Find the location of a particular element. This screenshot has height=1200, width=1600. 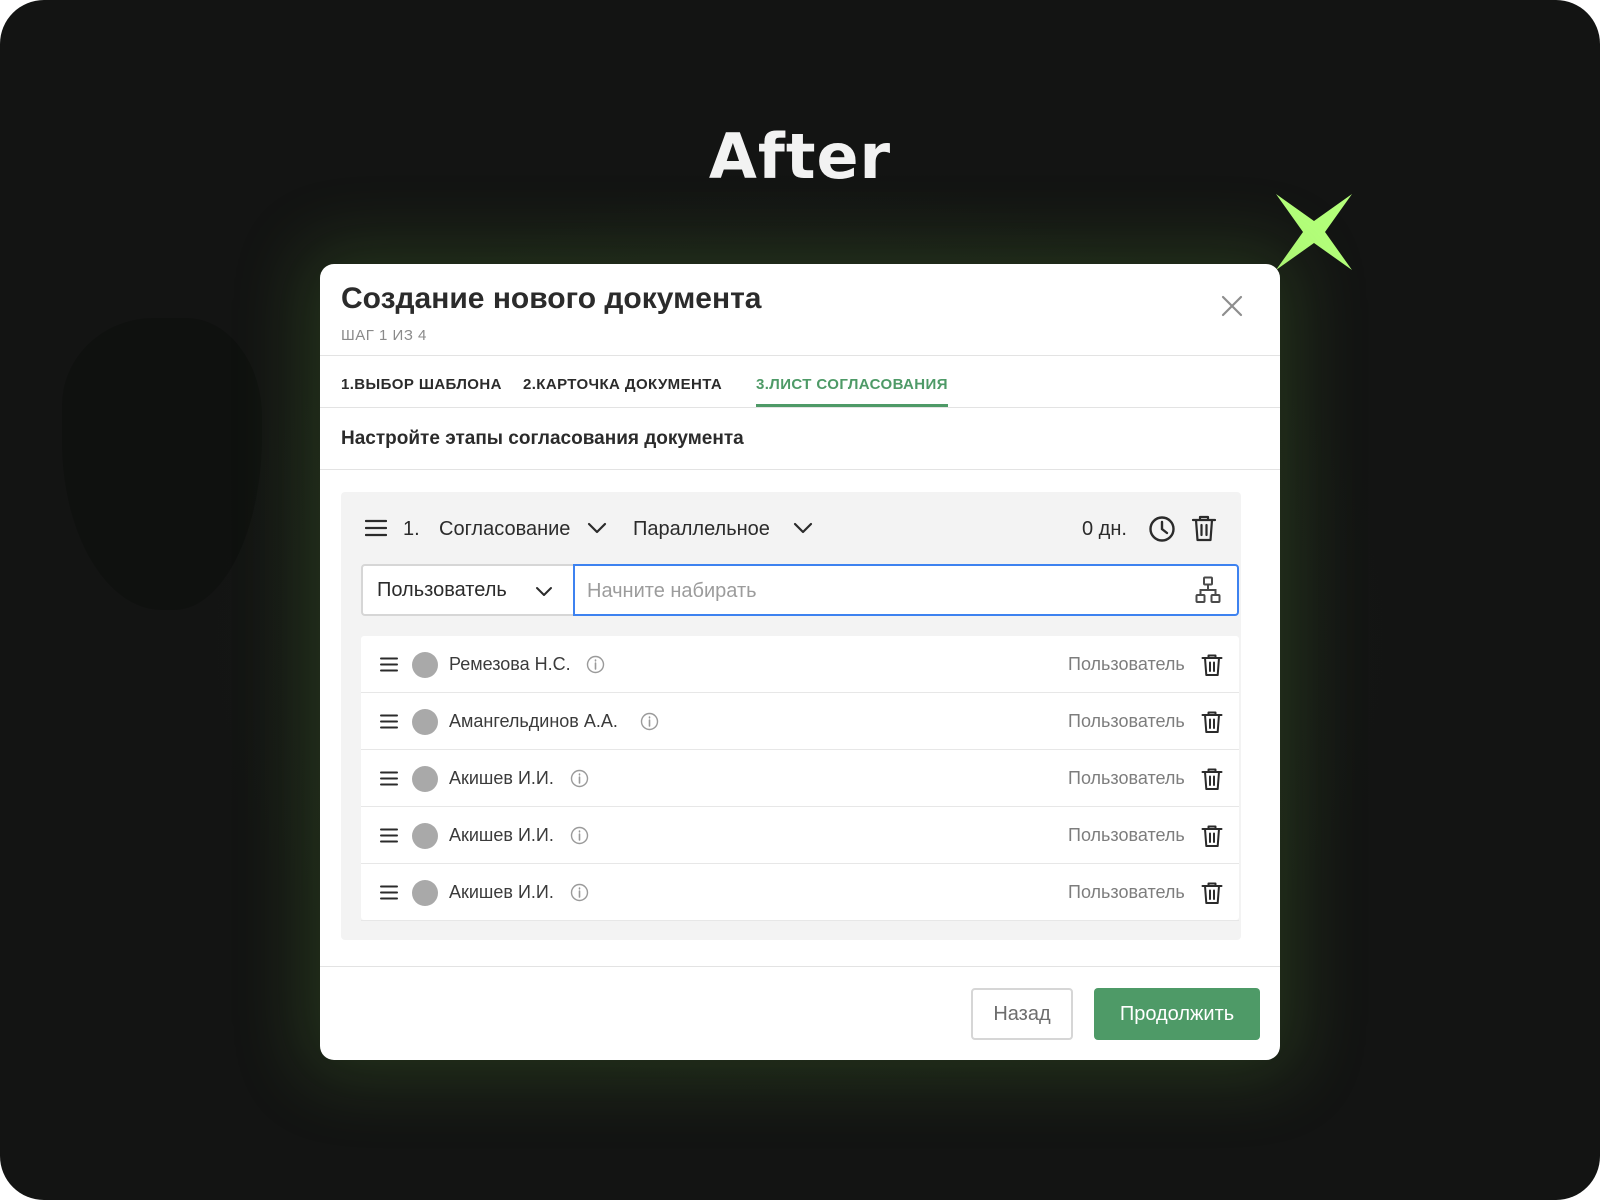

section-title: Настройте этапы согласования документа is located at coordinates (800, 439).